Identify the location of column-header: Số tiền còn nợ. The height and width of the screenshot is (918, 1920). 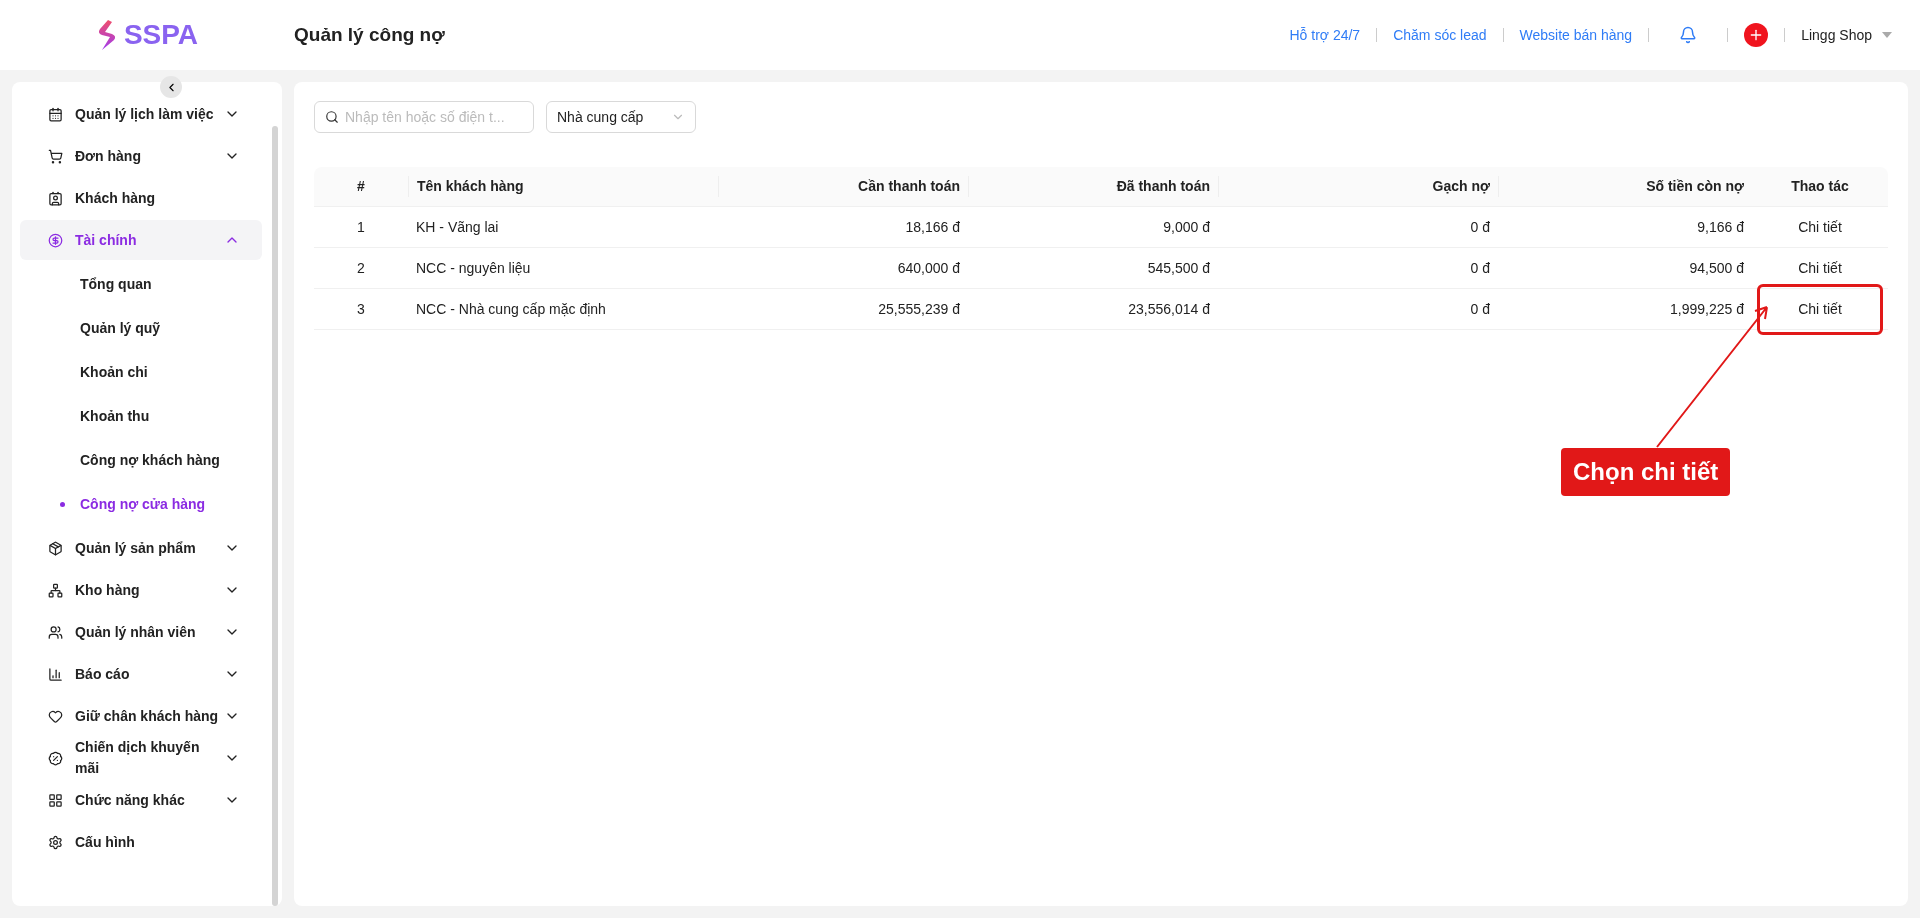
(1625, 186).